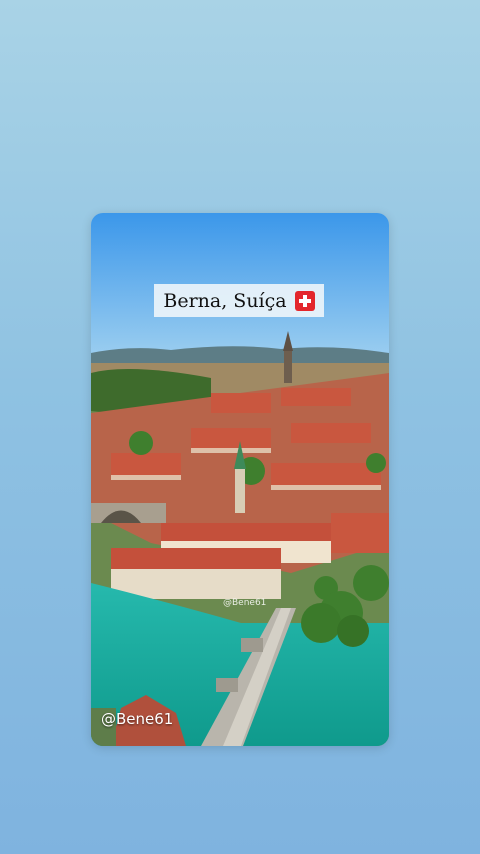 This screenshot has width=480, height=854. I want to click on location-title: Berna, Suíça, so click(225, 300).